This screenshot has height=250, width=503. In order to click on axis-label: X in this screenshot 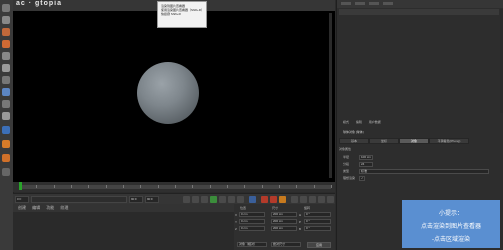, I will do `click(236, 215)`.